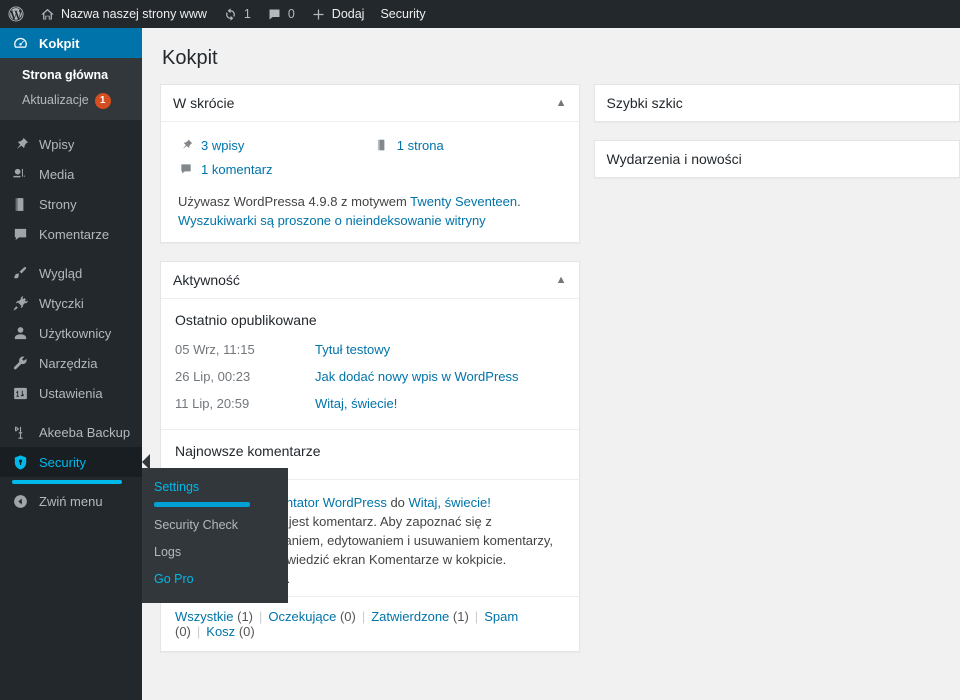 This screenshot has width=960, height=700. Describe the element at coordinates (215, 525) in the screenshot. I see `flyout-item-security-check: Security Check` at that location.